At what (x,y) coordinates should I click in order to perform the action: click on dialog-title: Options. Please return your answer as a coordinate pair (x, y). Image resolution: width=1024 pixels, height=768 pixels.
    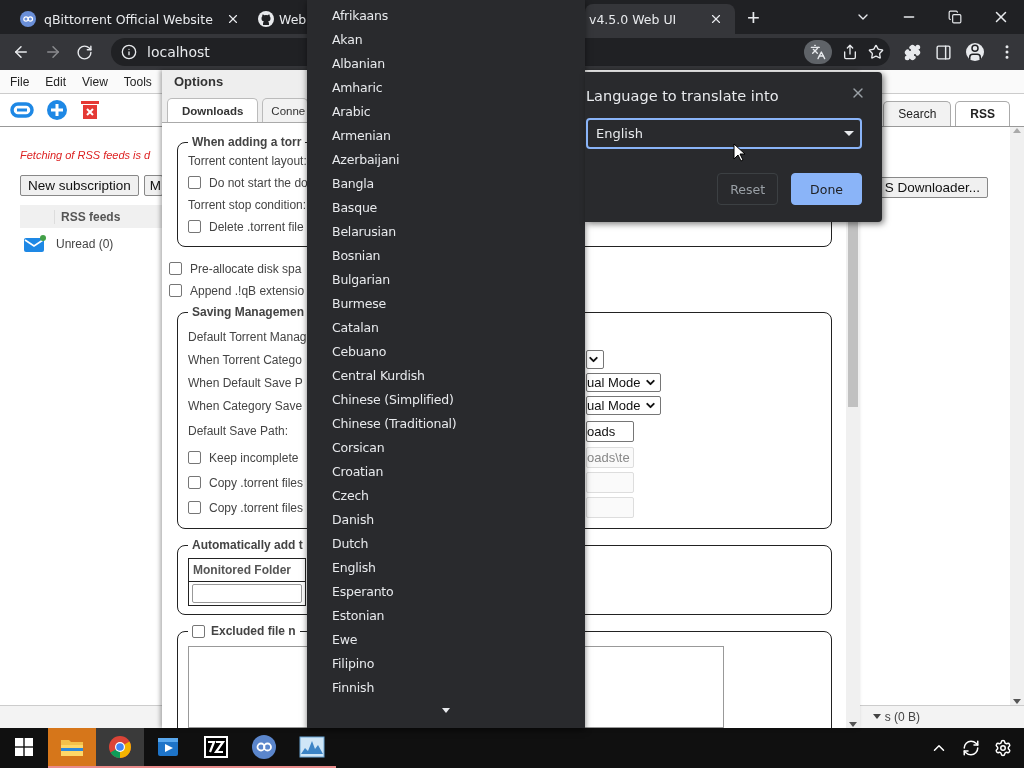
    Looking at the image, I should click on (199, 81).